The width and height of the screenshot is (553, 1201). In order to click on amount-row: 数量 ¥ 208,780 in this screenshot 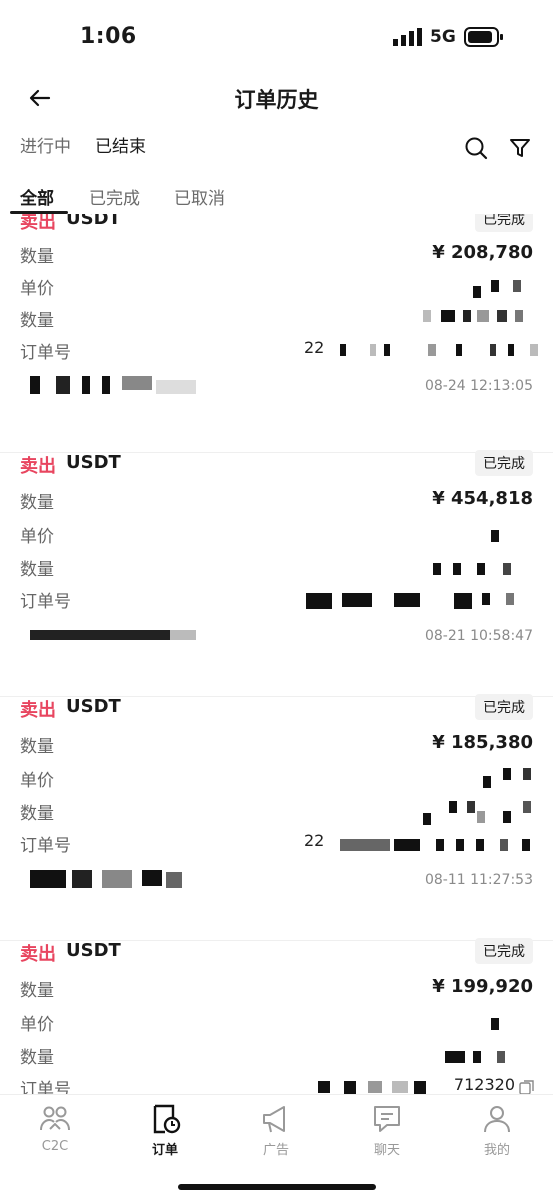, I will do `click(276, 255)`.